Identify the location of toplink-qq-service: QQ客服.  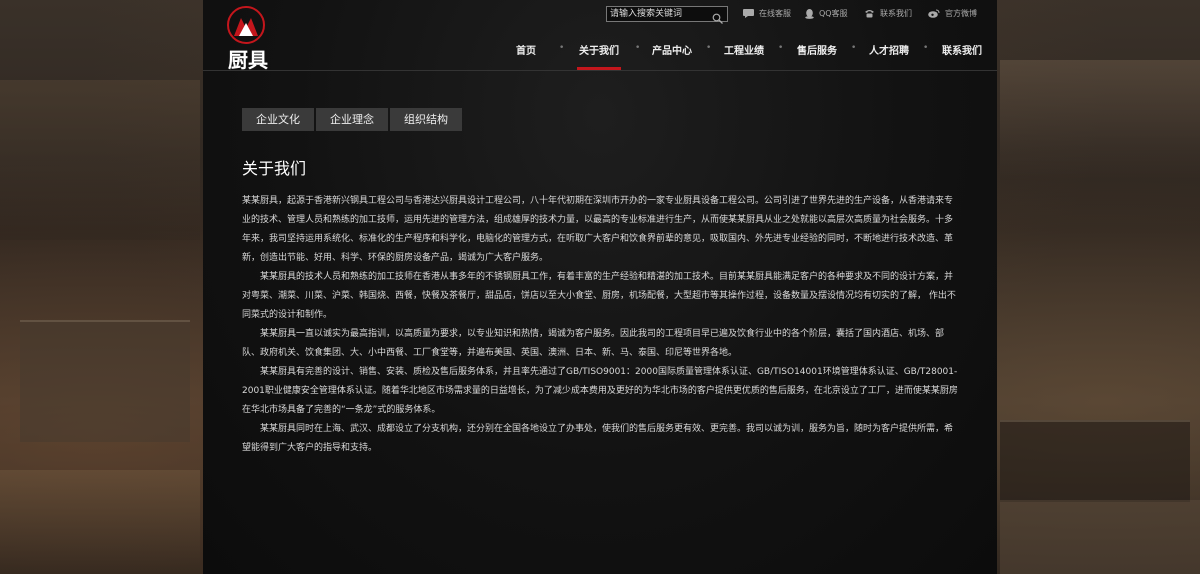
(826, 13).